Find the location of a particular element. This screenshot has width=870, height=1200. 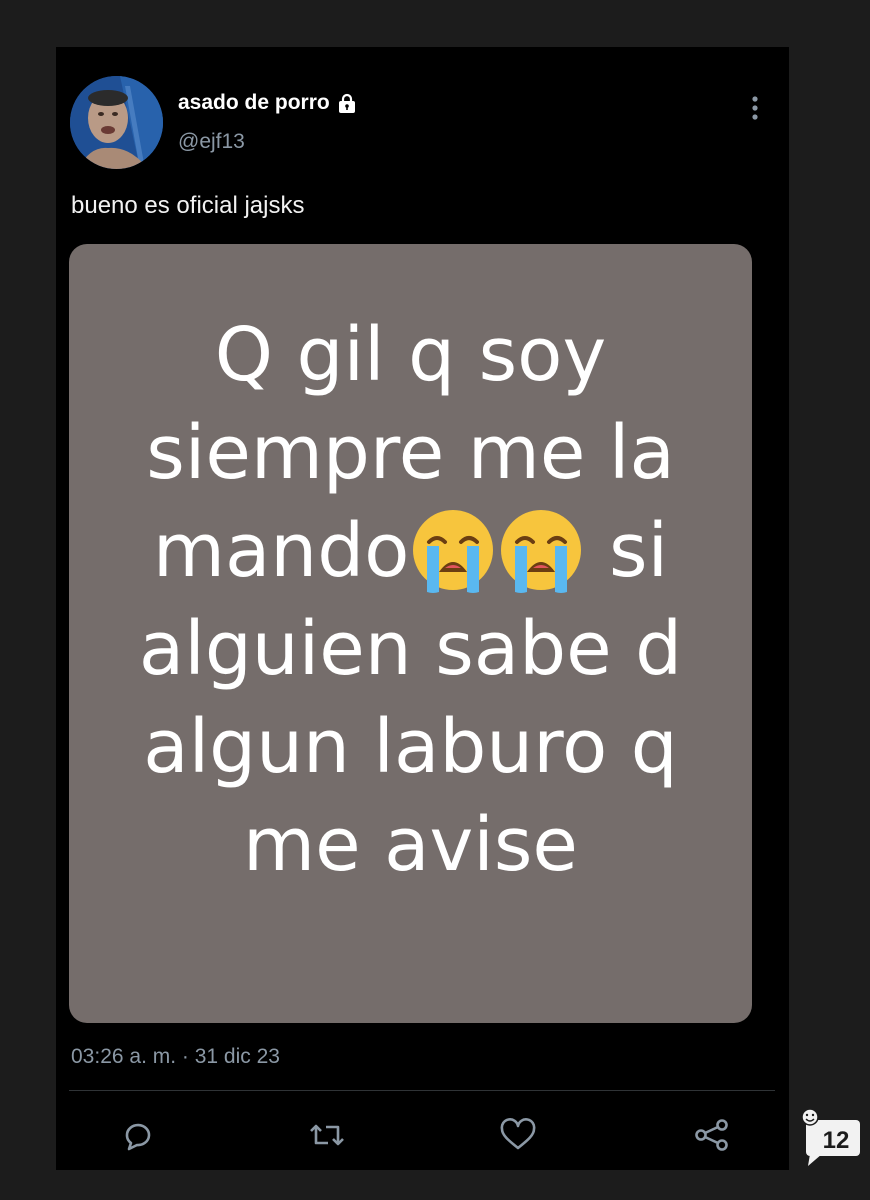

reply-icon is located at coordinates (138, 1137).